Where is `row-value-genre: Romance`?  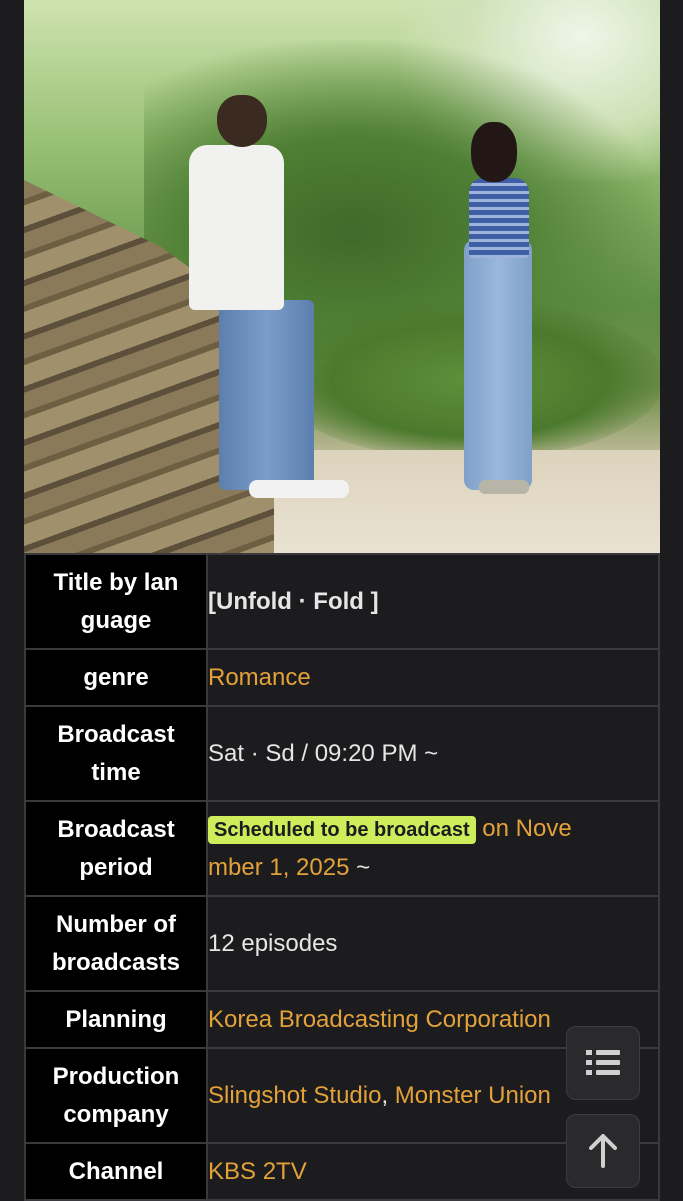 row-value-genre: Romance is located at coordinates (433, 677).